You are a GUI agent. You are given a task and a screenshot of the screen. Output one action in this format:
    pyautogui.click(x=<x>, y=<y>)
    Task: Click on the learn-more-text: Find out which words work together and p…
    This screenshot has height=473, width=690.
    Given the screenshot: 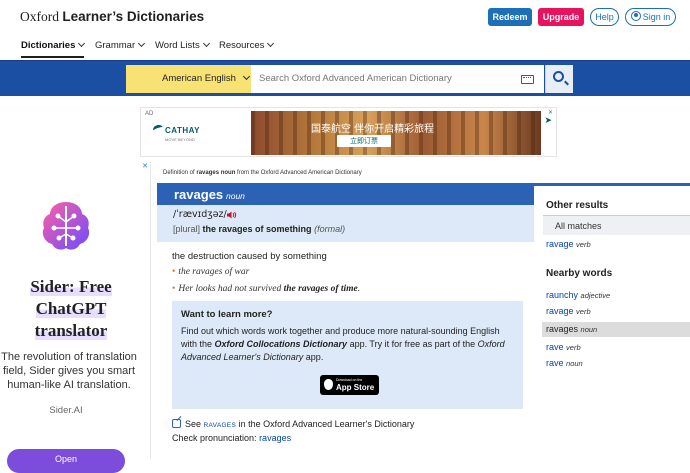 What is the action you would take?
    pyautogui.click(x=346, y=344)
    